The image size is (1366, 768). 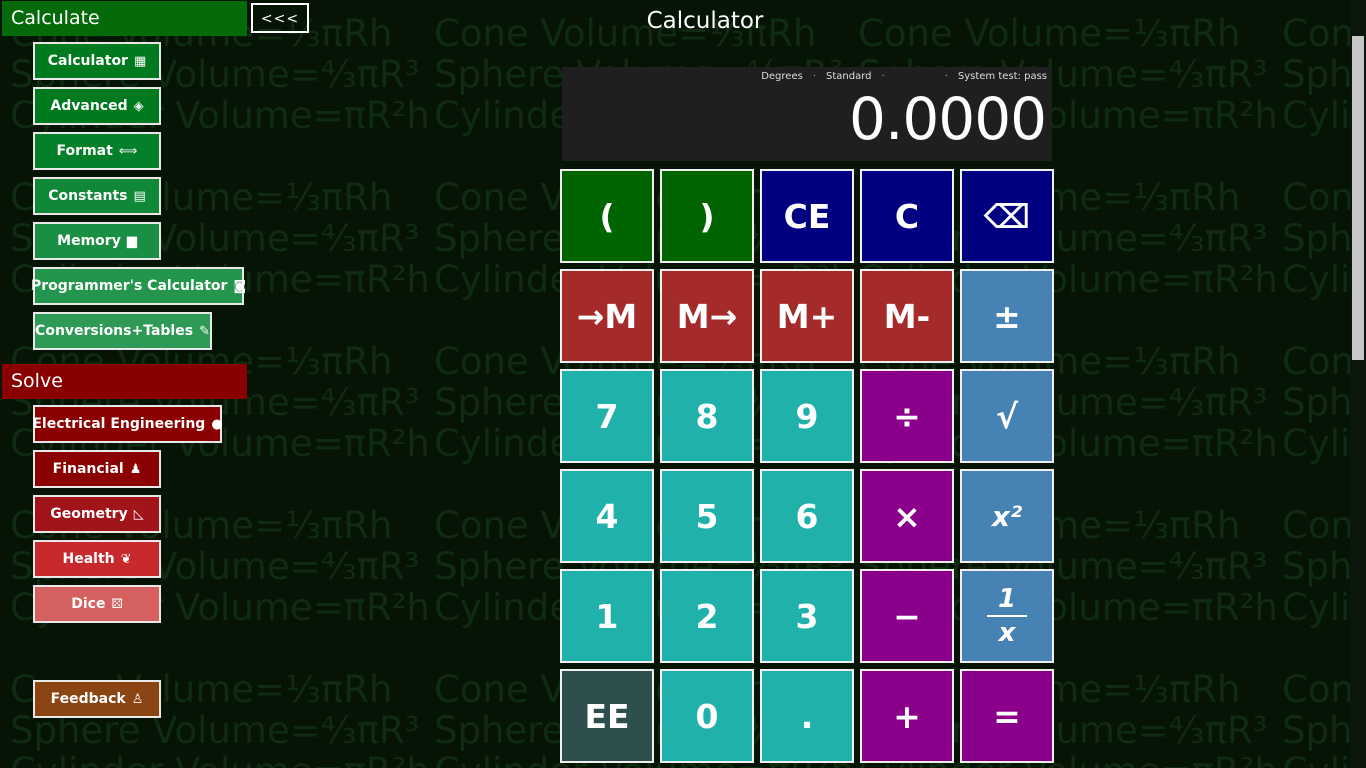 I want to click on nav-calculator-button: Calculator ▦, so click(x=97, y=61).